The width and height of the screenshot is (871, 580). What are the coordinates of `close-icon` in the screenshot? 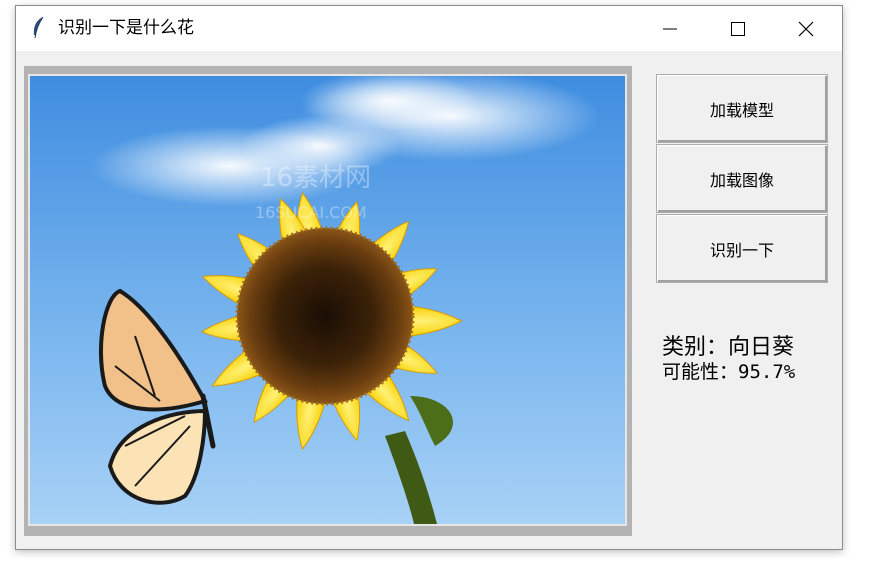 It's located at (806, 28).